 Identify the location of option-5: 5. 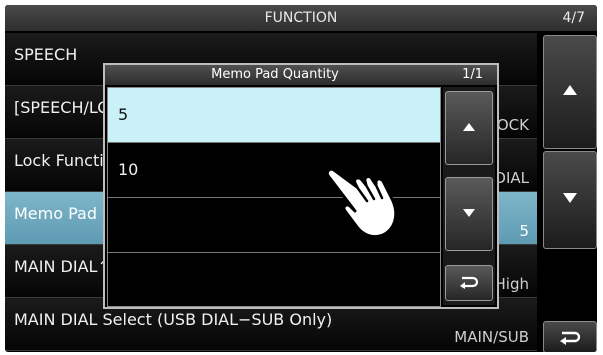
(274, 115).